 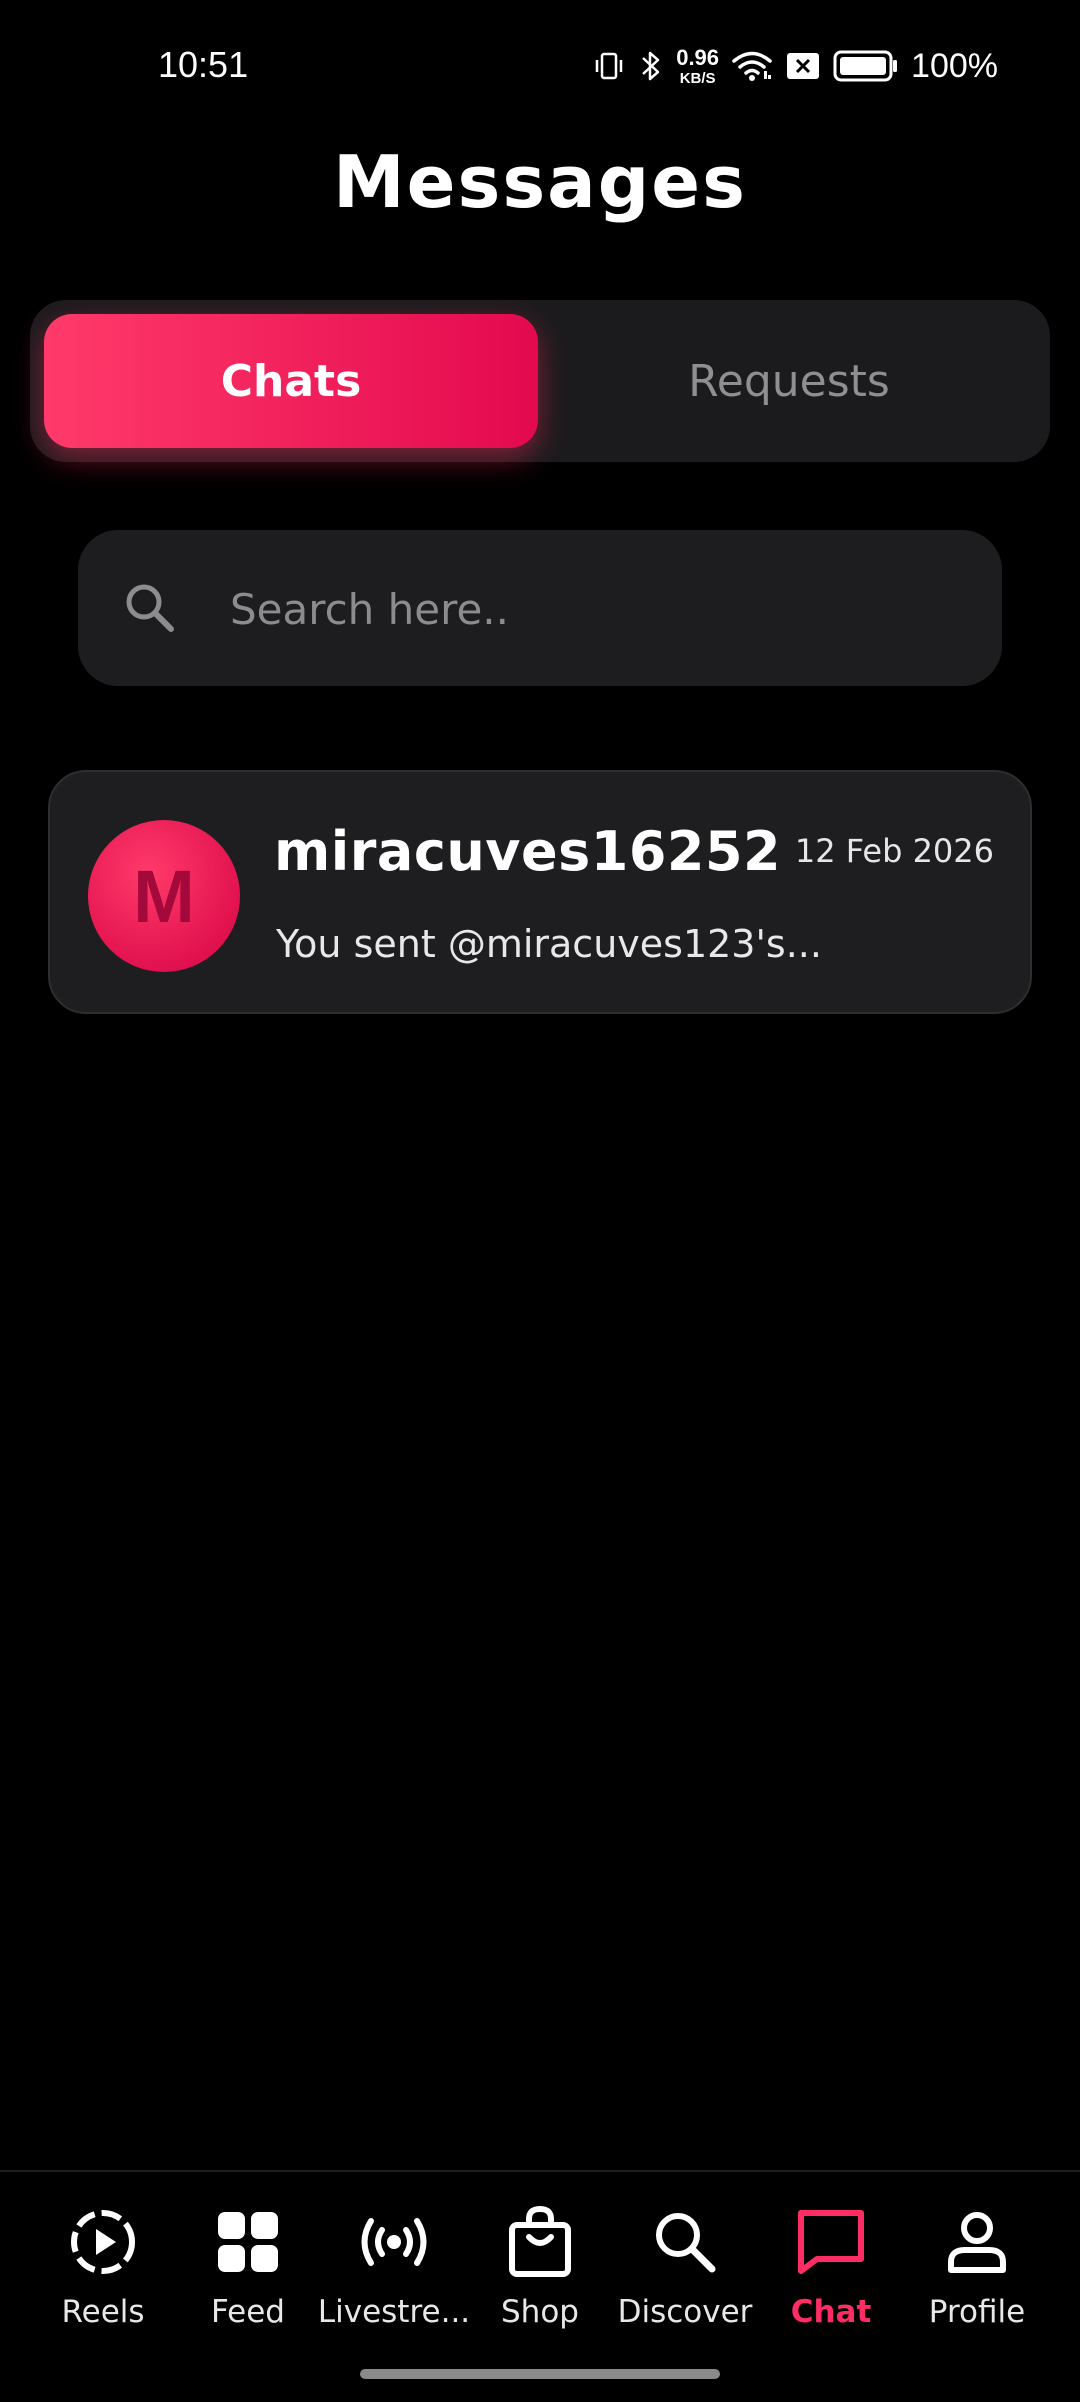 What do you see at coordinates (803, 66) in the screenshot?
I see `no-sim-icon` at bounding box center [803, 66].